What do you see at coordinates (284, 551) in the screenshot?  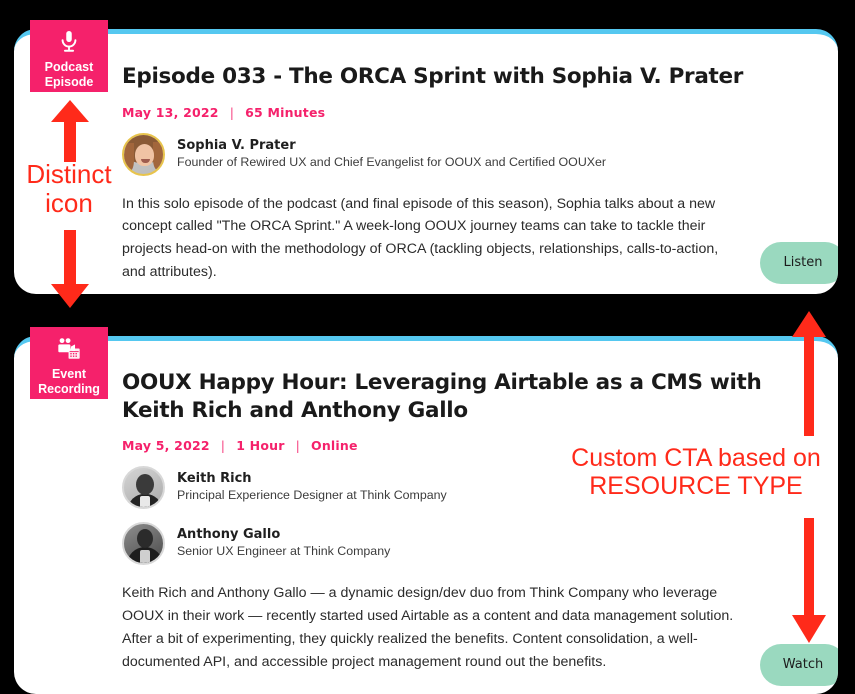 I see `person-role: Senior UX Engineer at Think Company` at bounding box center [284, 551].